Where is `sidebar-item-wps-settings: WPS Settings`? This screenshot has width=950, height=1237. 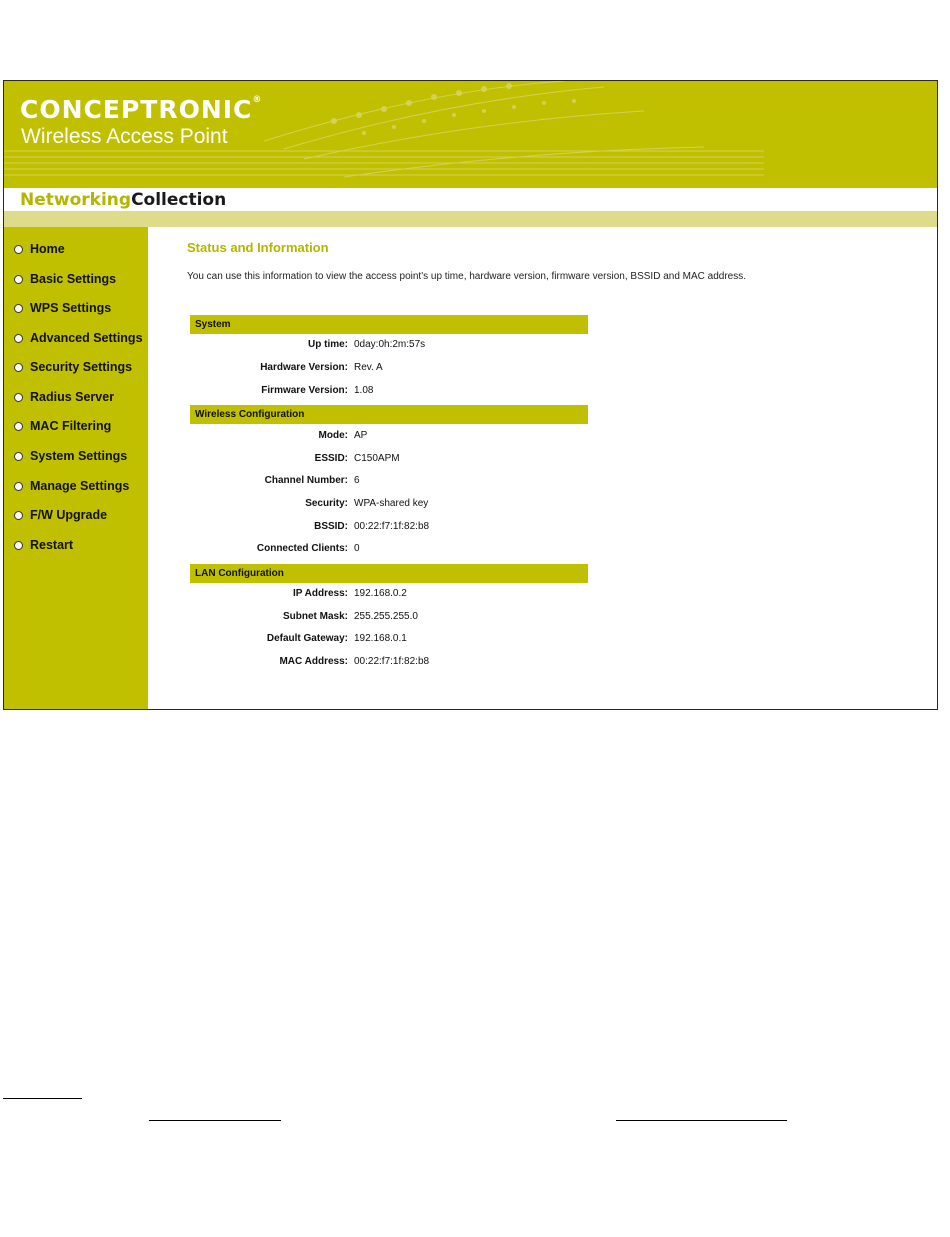
sidebar-item-wps-settings: WPS Settings is located at coordinates (62, 308).